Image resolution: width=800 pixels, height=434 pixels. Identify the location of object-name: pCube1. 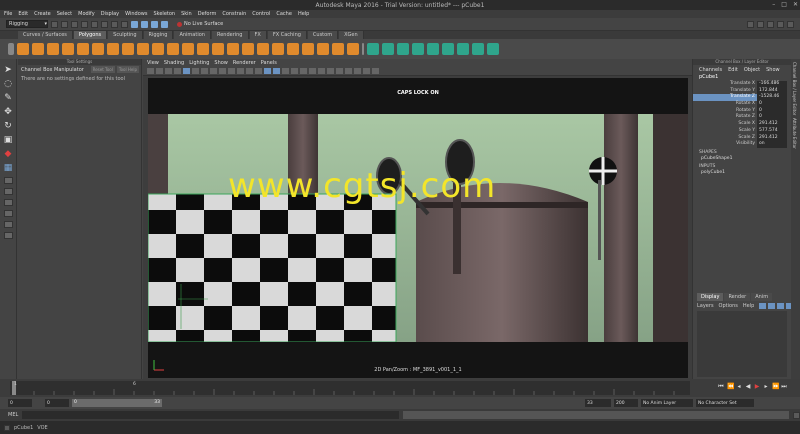
(742, 77).